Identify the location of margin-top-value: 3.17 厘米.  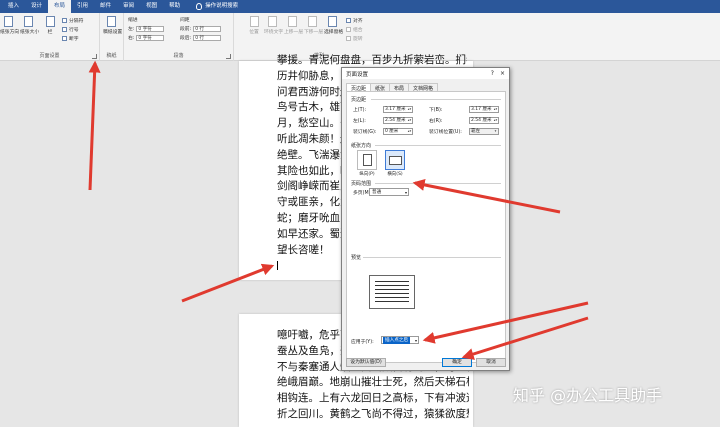
(395, 109).